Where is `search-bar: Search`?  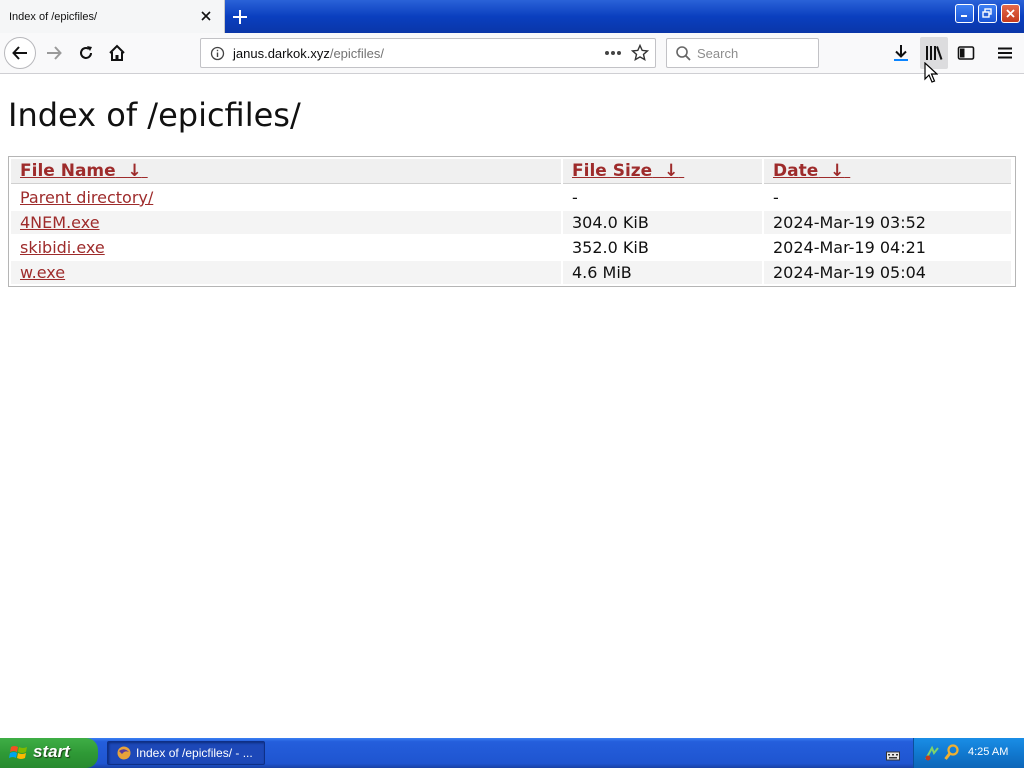 search-bar: Search is located at coordinates (742, 53).